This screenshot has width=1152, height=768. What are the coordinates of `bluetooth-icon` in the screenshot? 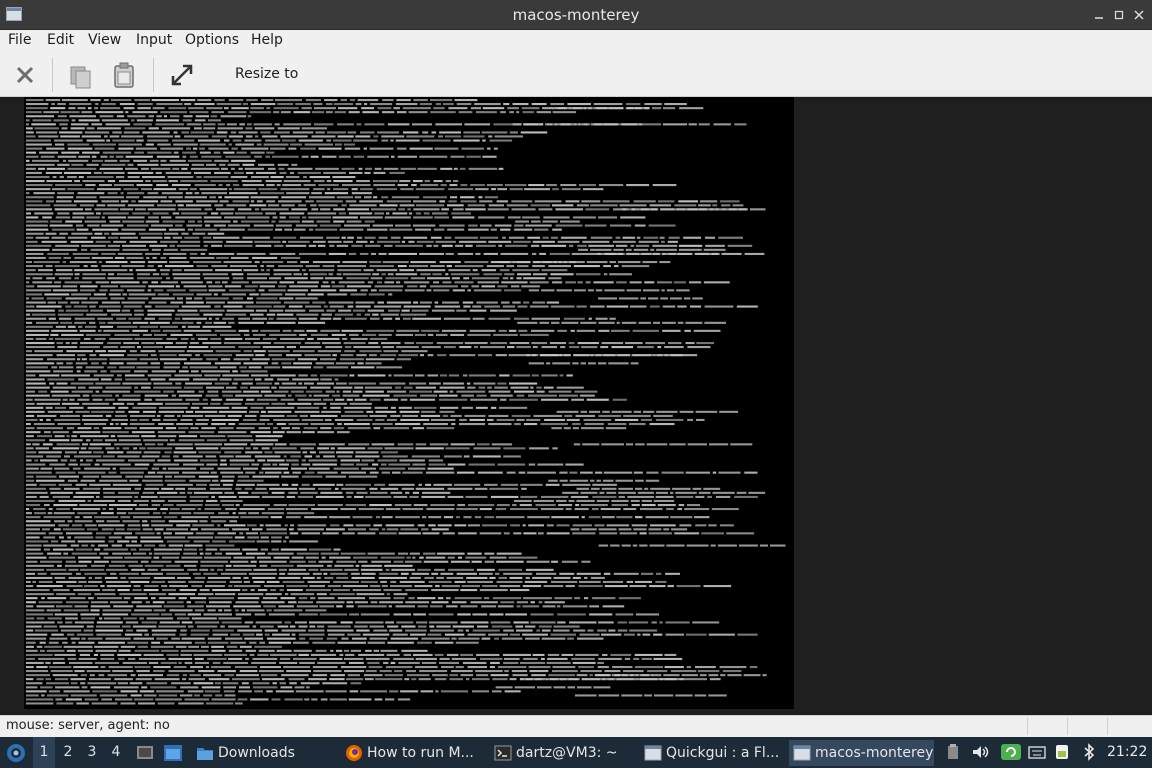 It's located at (1089, 752).